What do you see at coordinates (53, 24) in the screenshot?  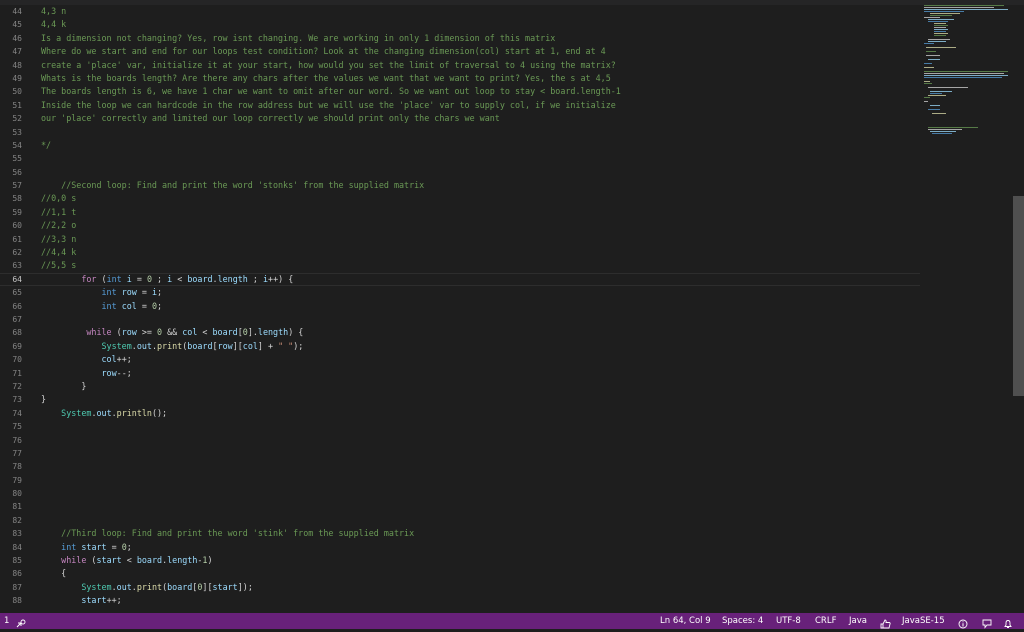 I see `line-code: 4,4 k` at bounding box center [53, 24].